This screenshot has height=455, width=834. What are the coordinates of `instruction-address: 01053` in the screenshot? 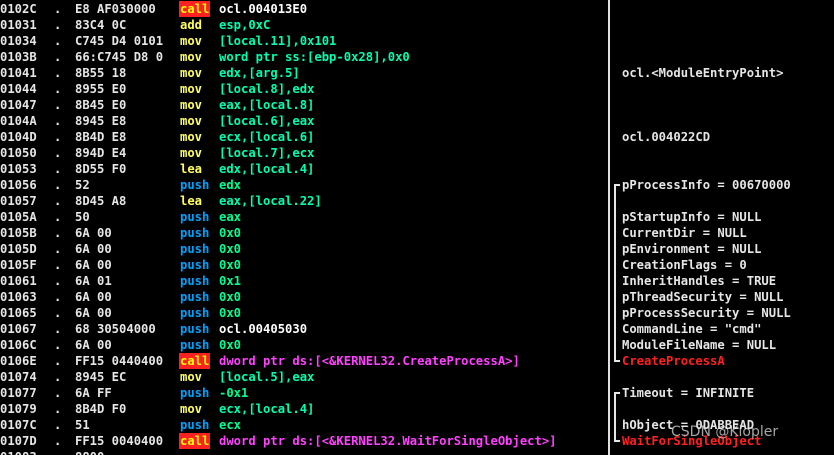 It's located at (18, 169).